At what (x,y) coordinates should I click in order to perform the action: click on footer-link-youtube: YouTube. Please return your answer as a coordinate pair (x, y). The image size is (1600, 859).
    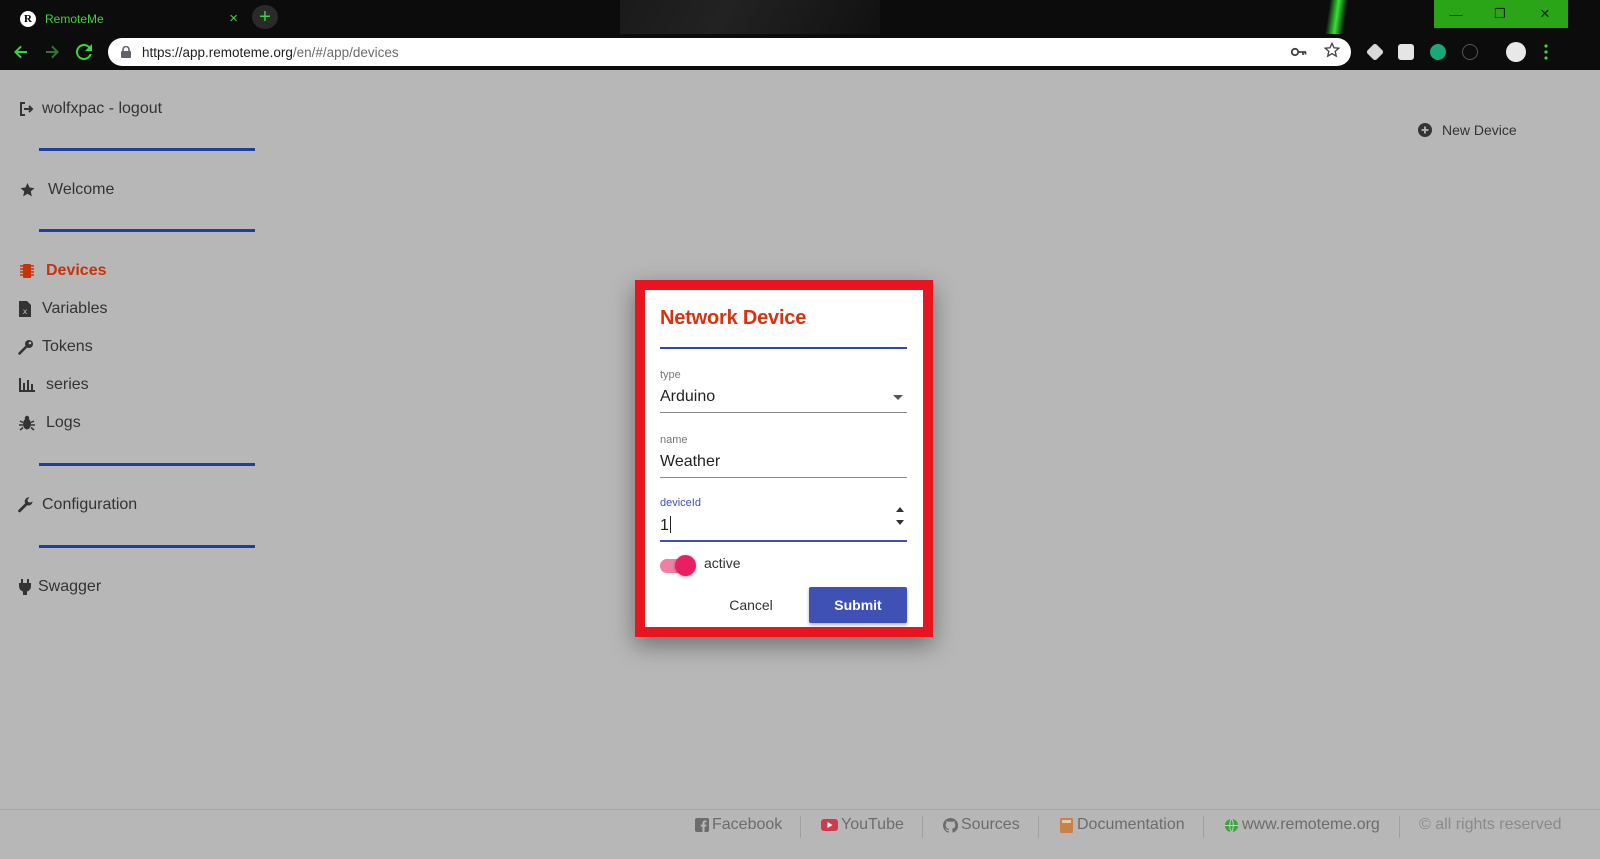
    Looking at the image, I should click on (862, 825).